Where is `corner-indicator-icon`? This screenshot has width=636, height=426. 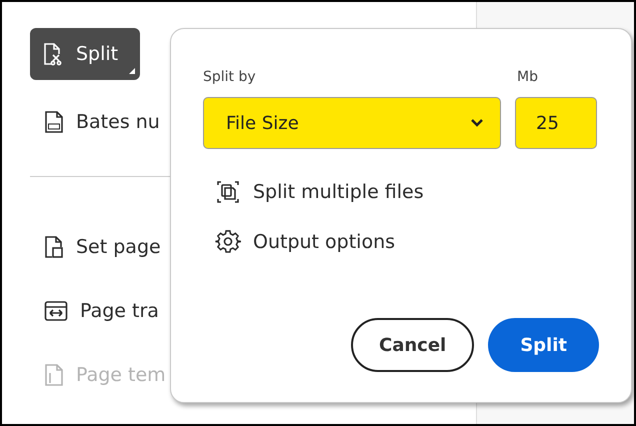
corner-indicator-icon is located at coordinates (132, 71).